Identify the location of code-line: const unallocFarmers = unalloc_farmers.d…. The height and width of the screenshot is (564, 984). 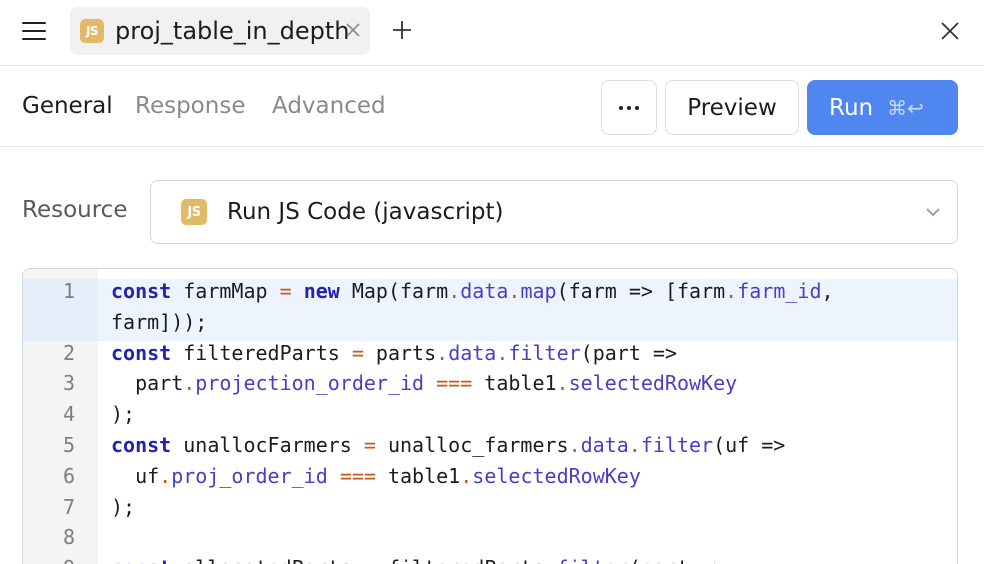
(448, 445).